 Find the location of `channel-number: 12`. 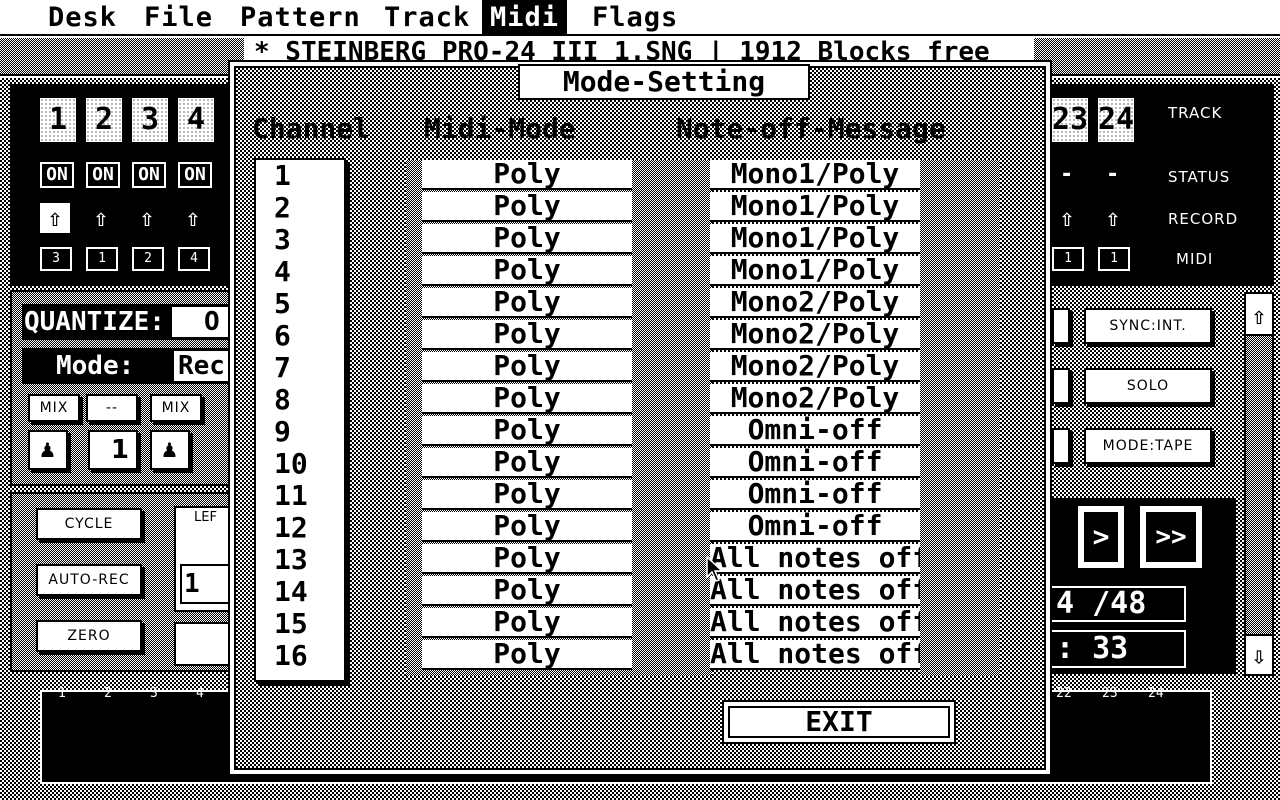

channel-number: 12 is located at coordinates (291, 527).